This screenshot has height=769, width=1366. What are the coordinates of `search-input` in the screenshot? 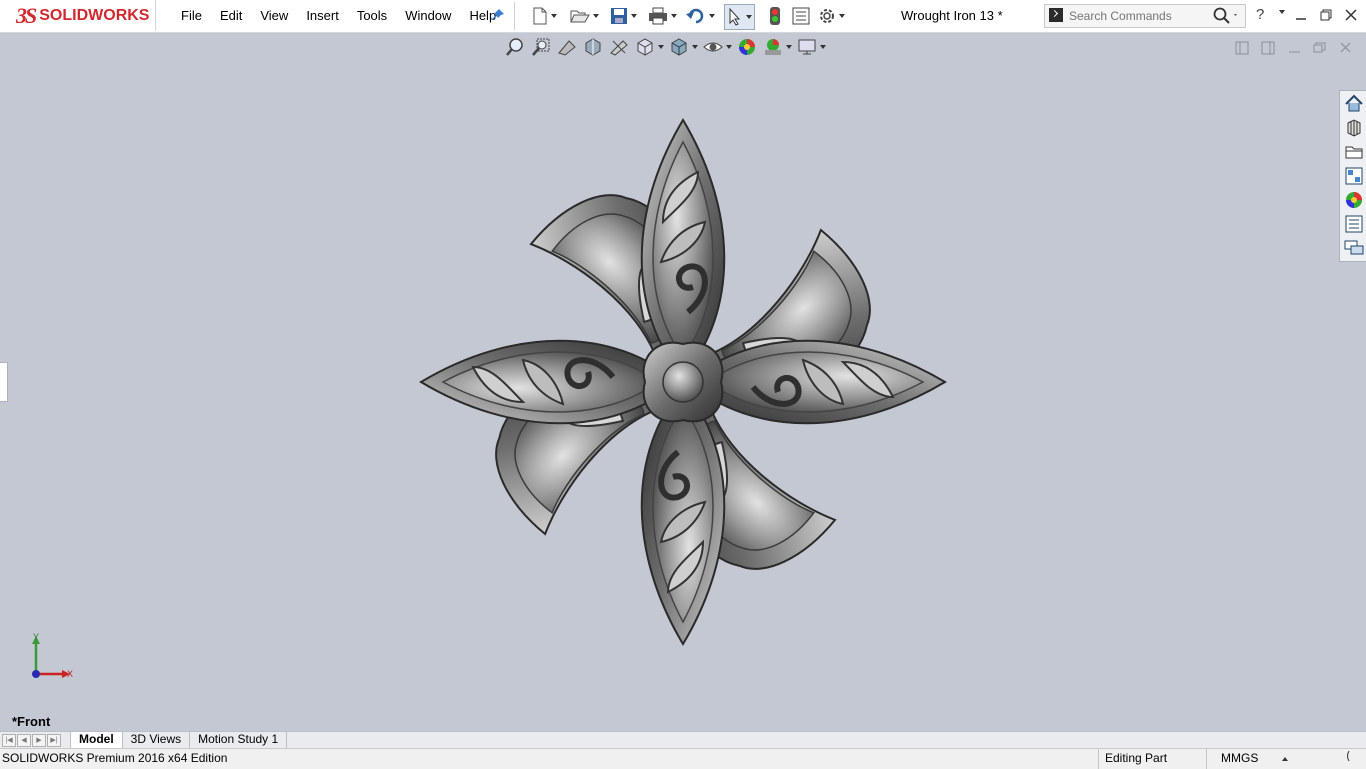 It's located at (1139, 16).